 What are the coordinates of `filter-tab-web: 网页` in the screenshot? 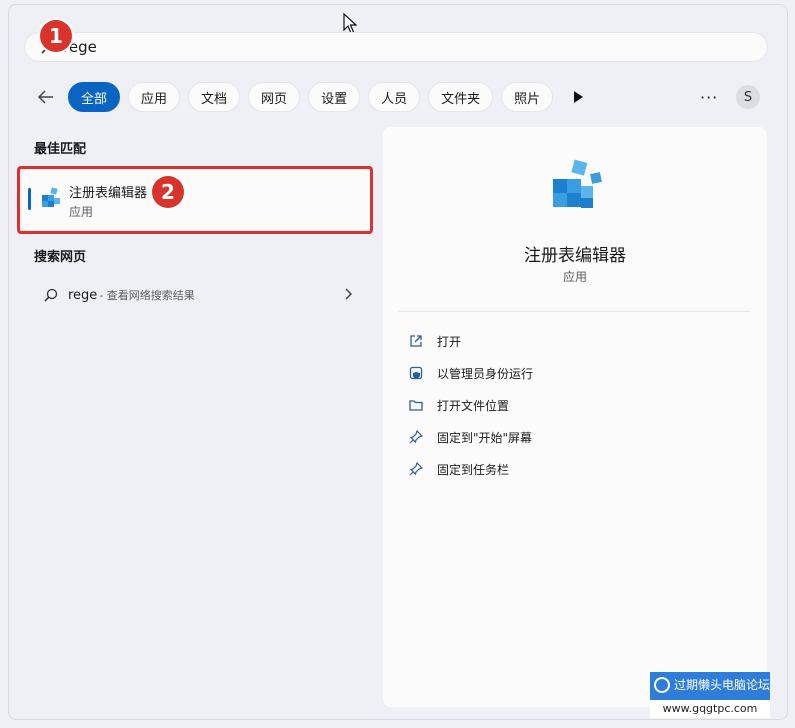 It's located at (274, 97).